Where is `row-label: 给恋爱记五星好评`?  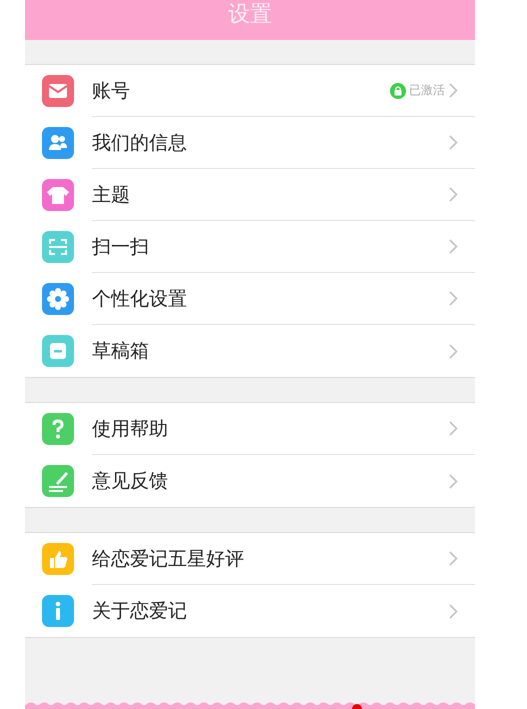 row-label: 给恋爱记五星好评 is located at coordinates (168, 559).